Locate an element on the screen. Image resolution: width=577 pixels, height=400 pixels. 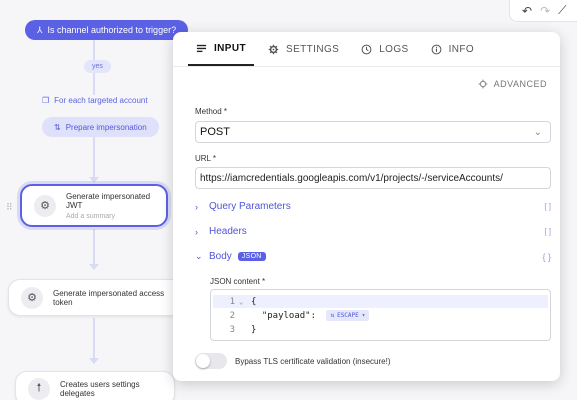
condition-label: Is channel authorized to trigger? is located at coordinates (112, 30).